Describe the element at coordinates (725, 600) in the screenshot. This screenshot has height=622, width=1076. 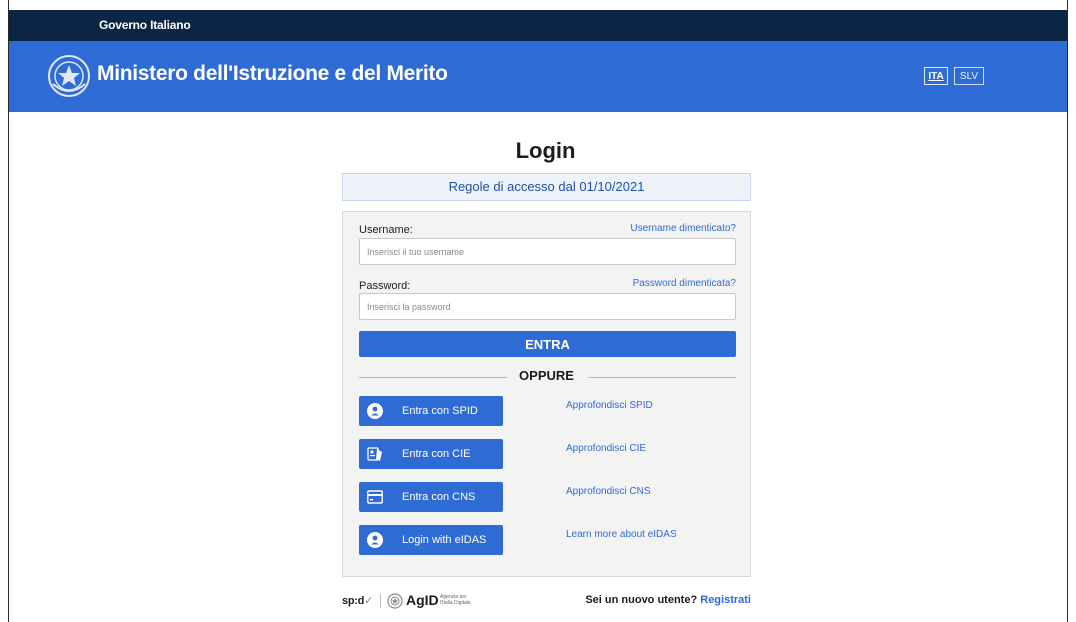
I see `register-link: Registrati` at that location.